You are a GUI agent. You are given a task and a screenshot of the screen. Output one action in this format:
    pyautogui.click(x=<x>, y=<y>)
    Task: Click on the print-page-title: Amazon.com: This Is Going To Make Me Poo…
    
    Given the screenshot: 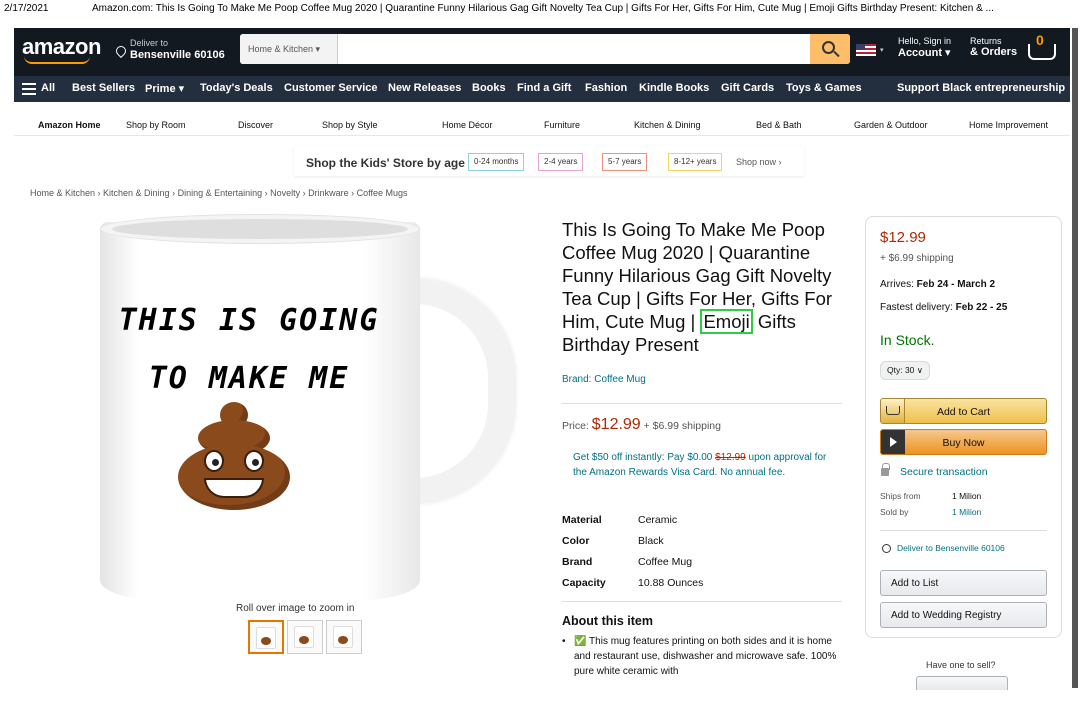 What is the action you would take?
    pyautogui.click(x=543, y=8)
    